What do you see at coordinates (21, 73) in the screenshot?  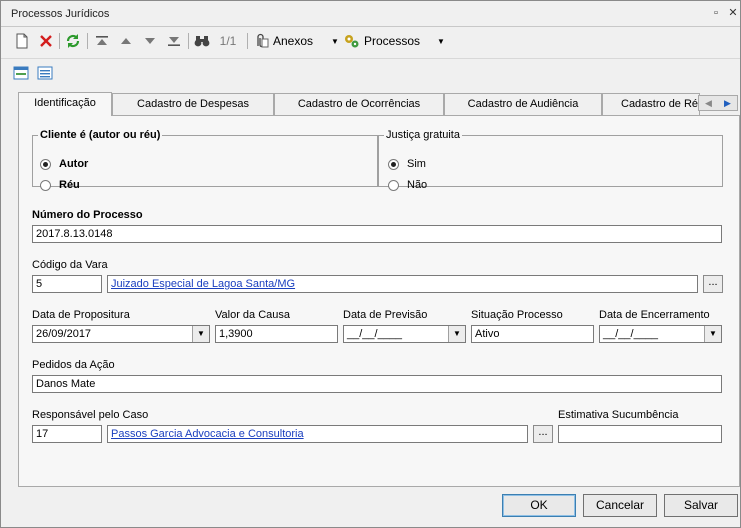 I see `form-view-icon` at bounding box center [21, 73].